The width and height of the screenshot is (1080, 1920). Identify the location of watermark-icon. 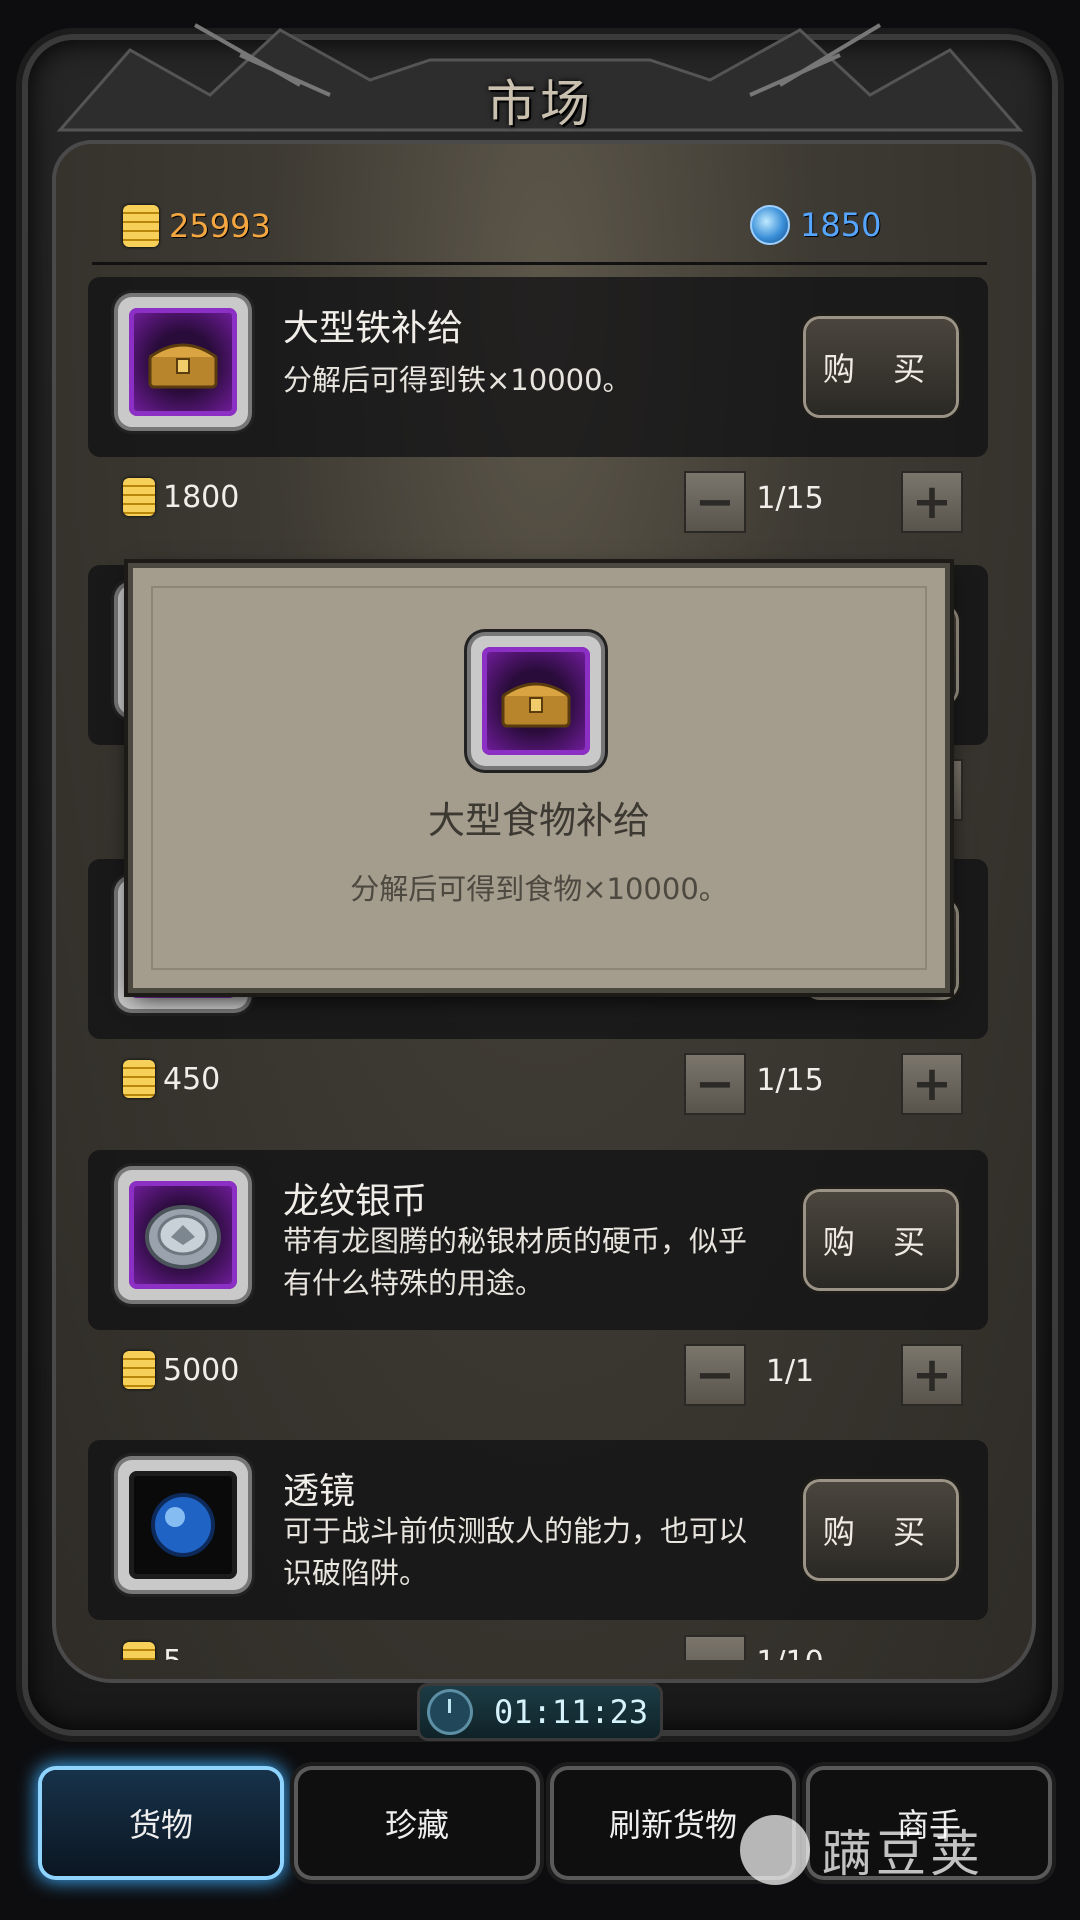
(775, 1850).